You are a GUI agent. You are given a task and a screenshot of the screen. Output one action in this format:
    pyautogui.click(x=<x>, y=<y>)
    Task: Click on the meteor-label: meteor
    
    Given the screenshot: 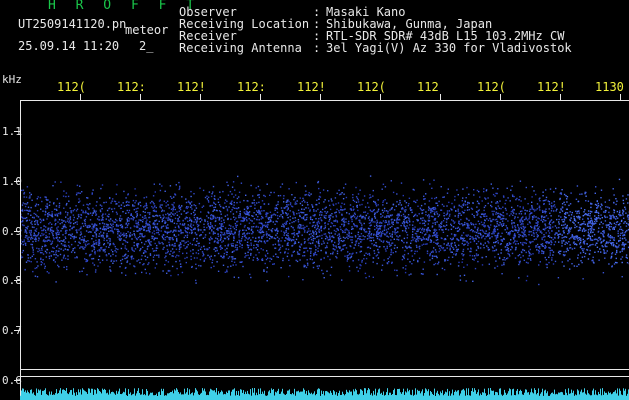 What is the action you would take?
    pyautogui.click(x=147, y=30)
    